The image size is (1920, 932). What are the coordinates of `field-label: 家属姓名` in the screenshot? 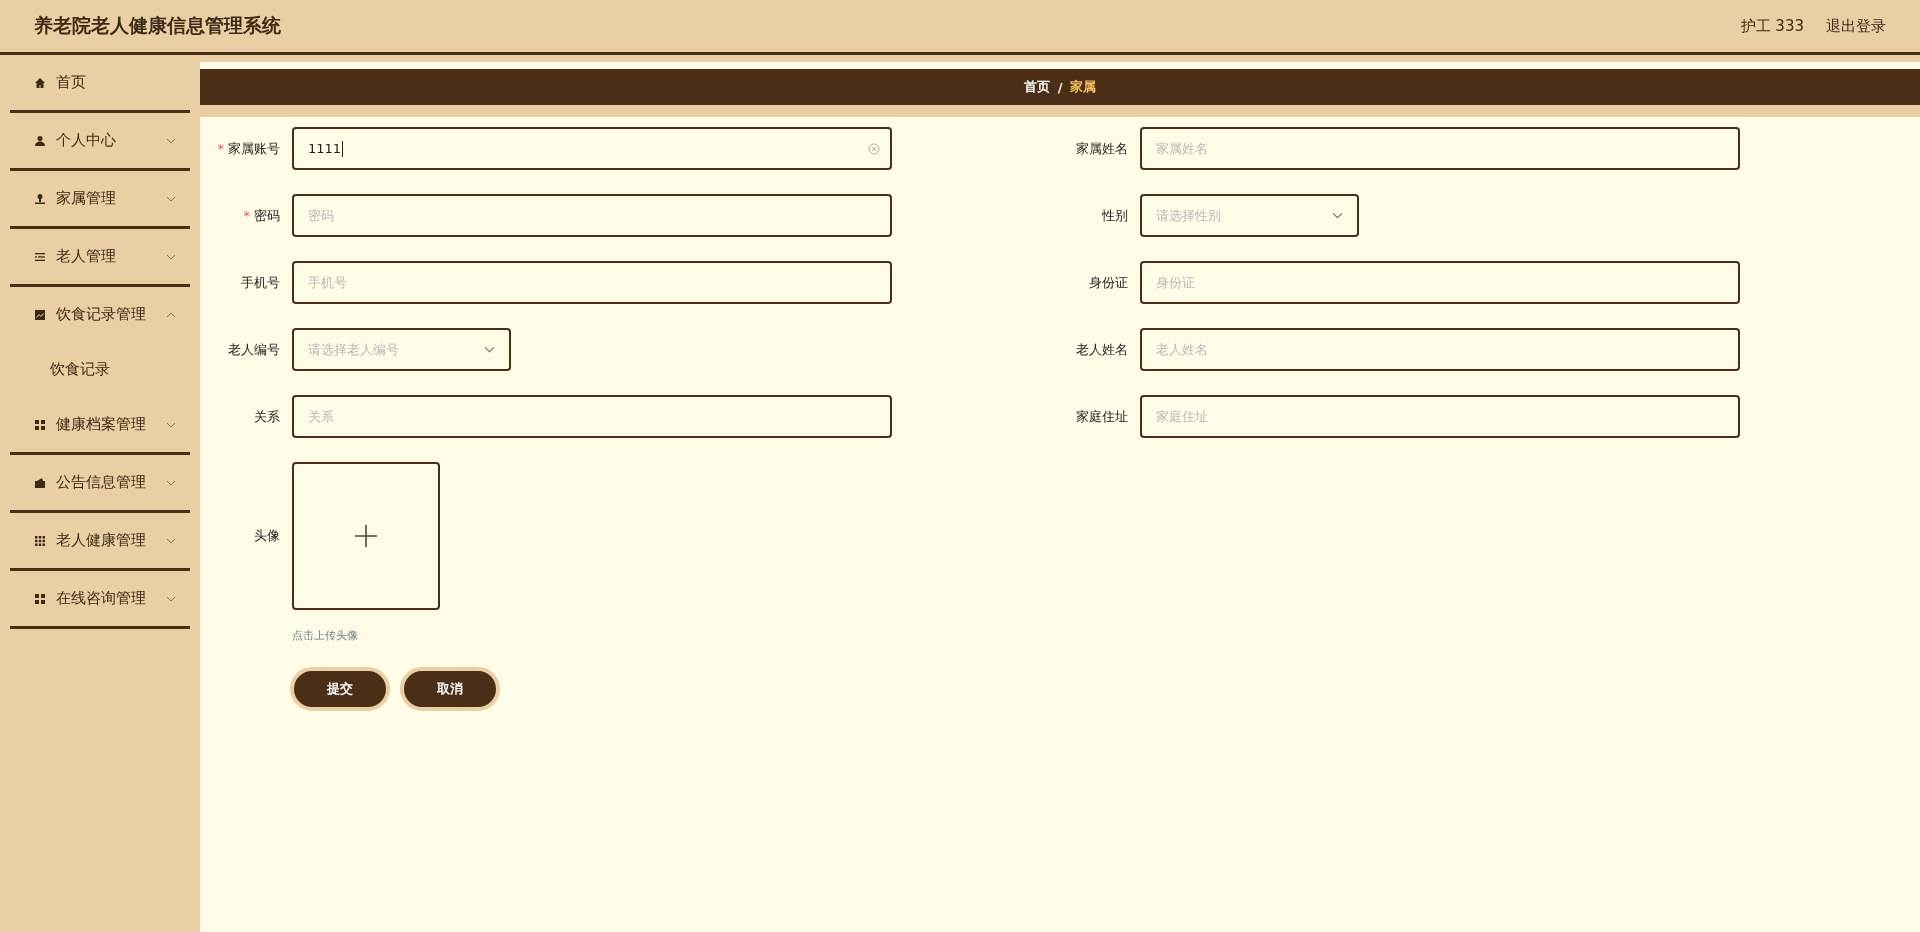 It's located at (1102, 148).